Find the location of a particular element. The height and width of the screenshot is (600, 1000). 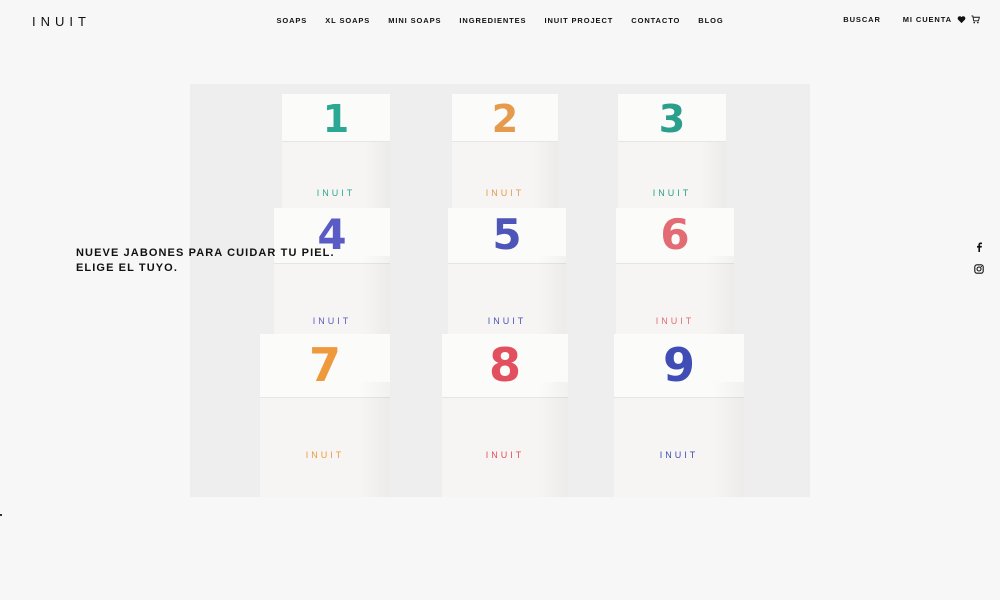

tagline-line-2: ELIGE EL TUYO. is located at coordinates (127, 268).